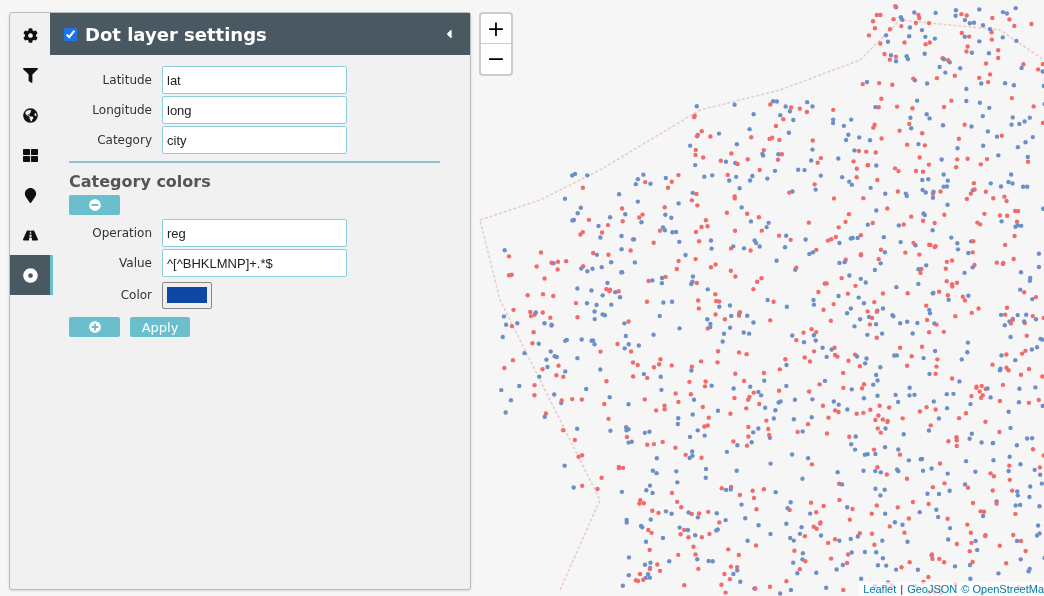 This screenshot has width=1044, height=596. Describe the element at coordinates (124, 140) in the screenshot. I see `field-label: Category` at that location.